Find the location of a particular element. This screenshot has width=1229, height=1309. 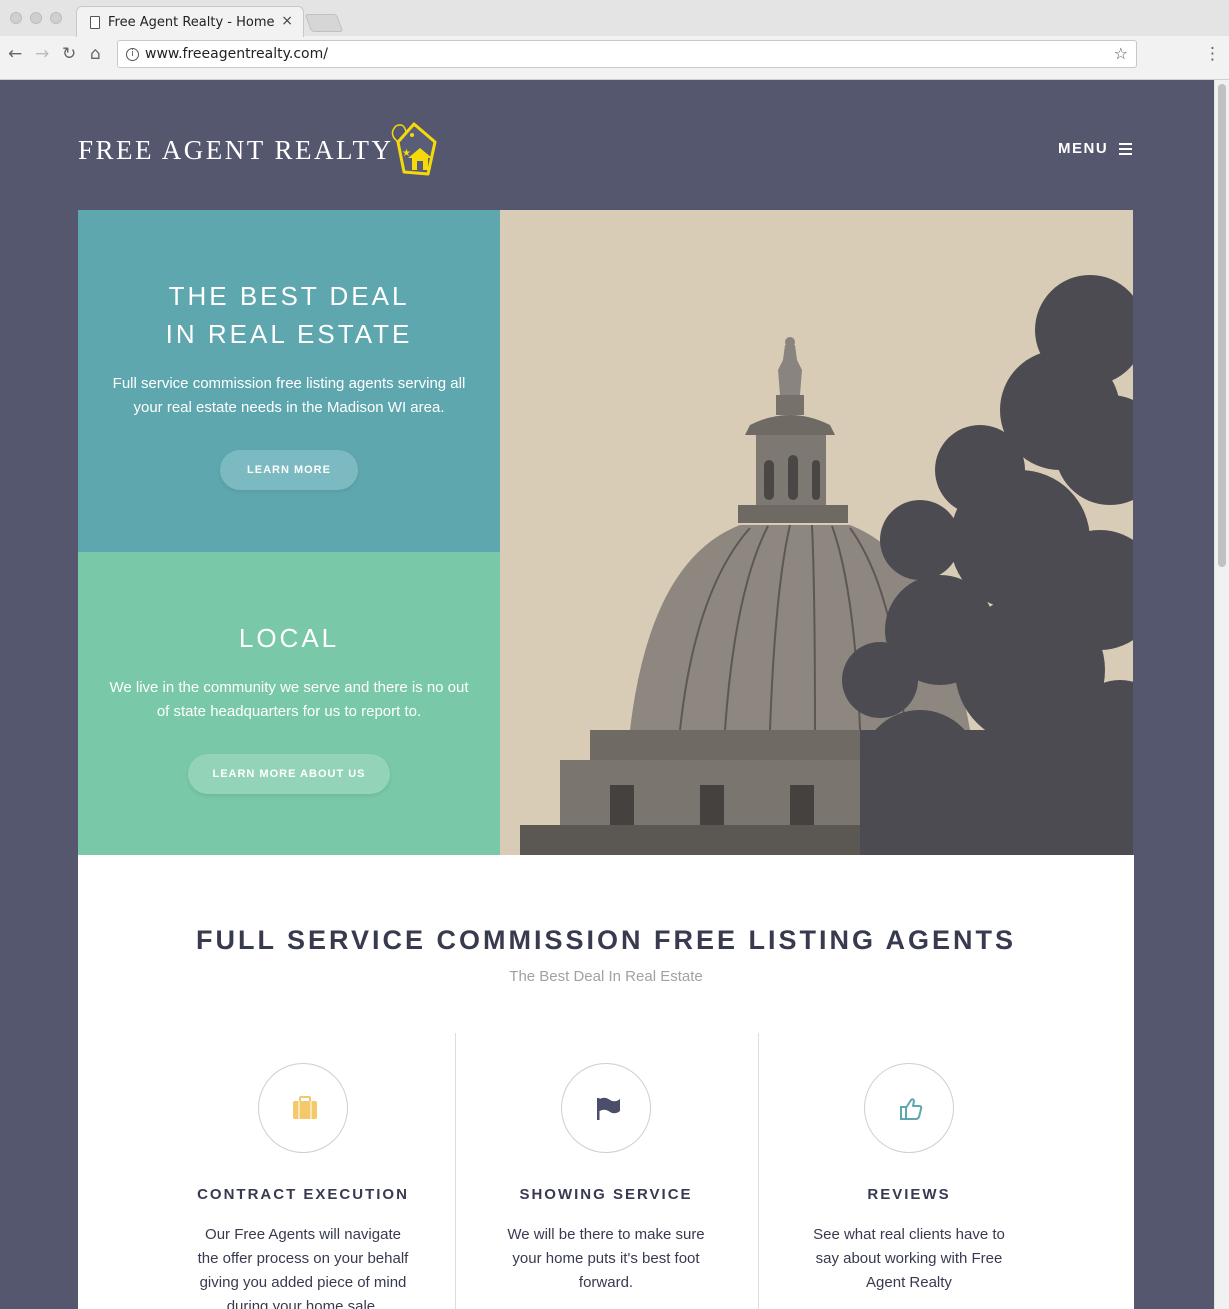

briefcase-icon is located at coordinates (305, 1107).